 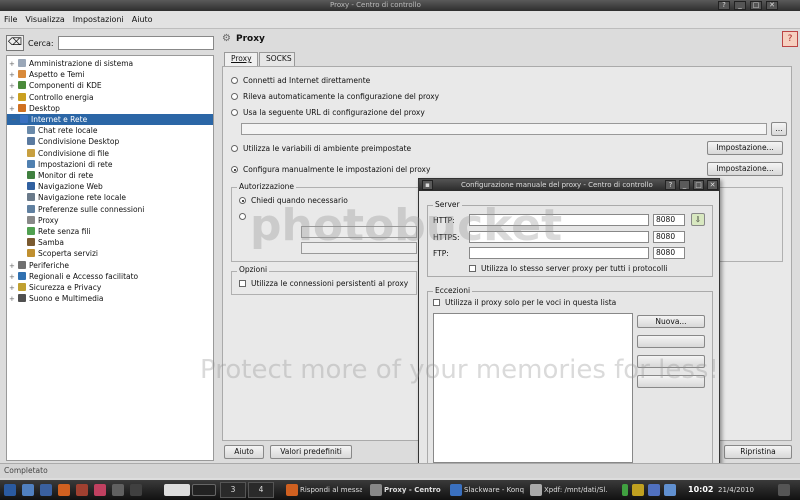 I want to click on tree-item: + Componenti di KDE, so click(x=55, y=85).